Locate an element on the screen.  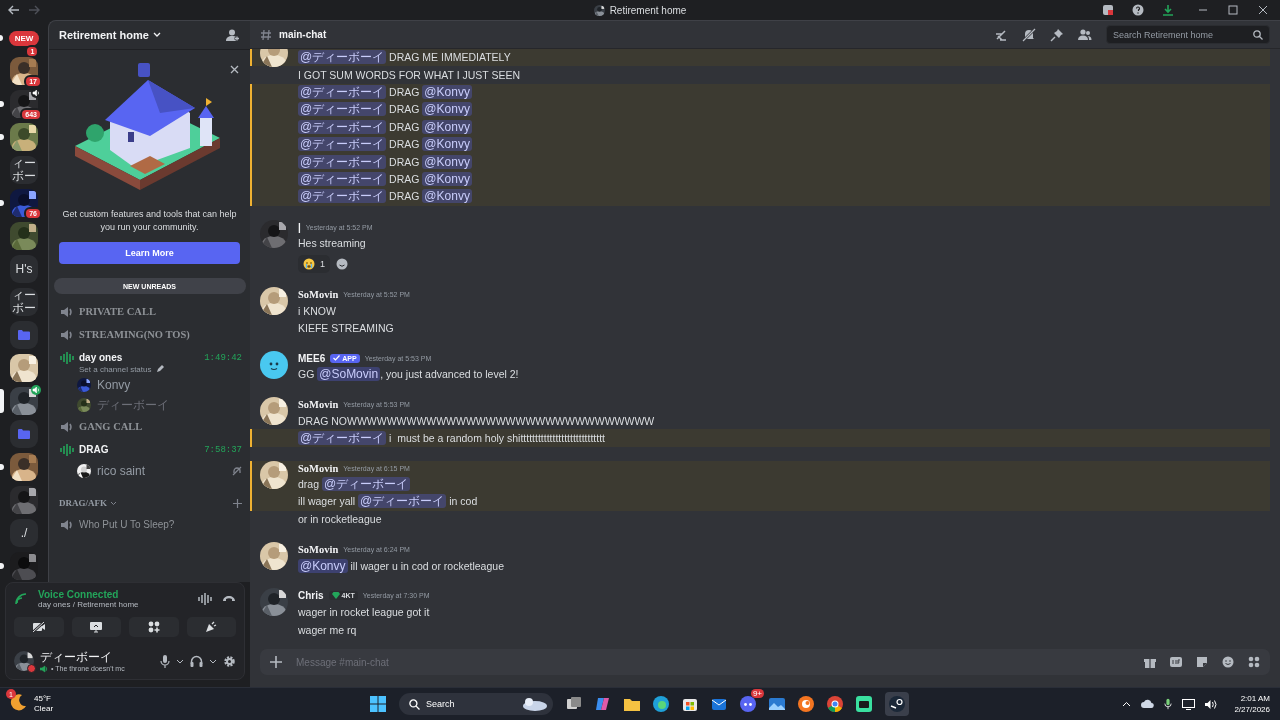
speaker-icon is located at coordinates (44, 668).